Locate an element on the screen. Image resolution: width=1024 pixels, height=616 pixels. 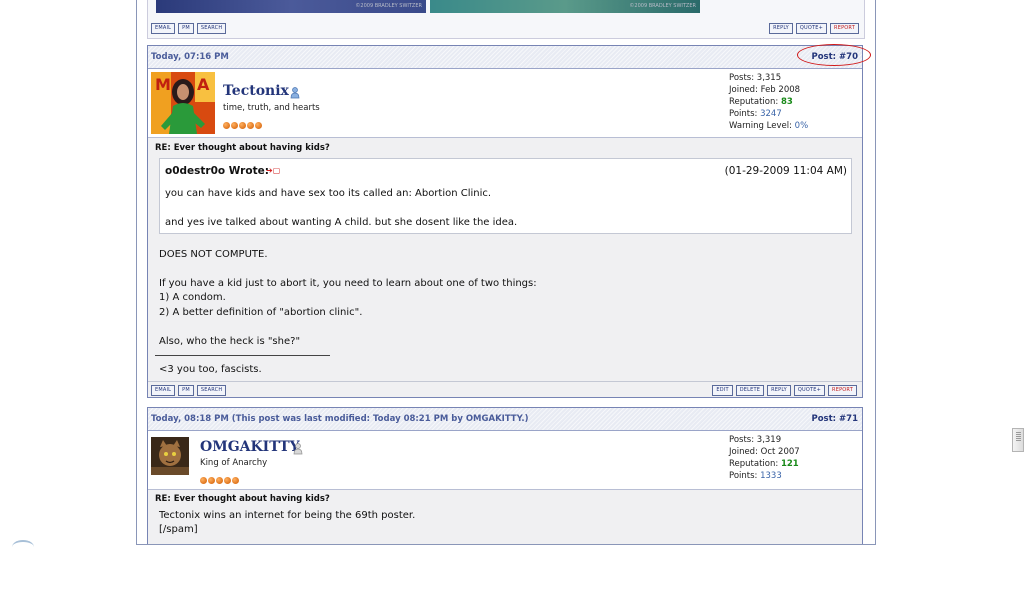
post-number-link: Post: #71 is located at coordinates (834, 419).